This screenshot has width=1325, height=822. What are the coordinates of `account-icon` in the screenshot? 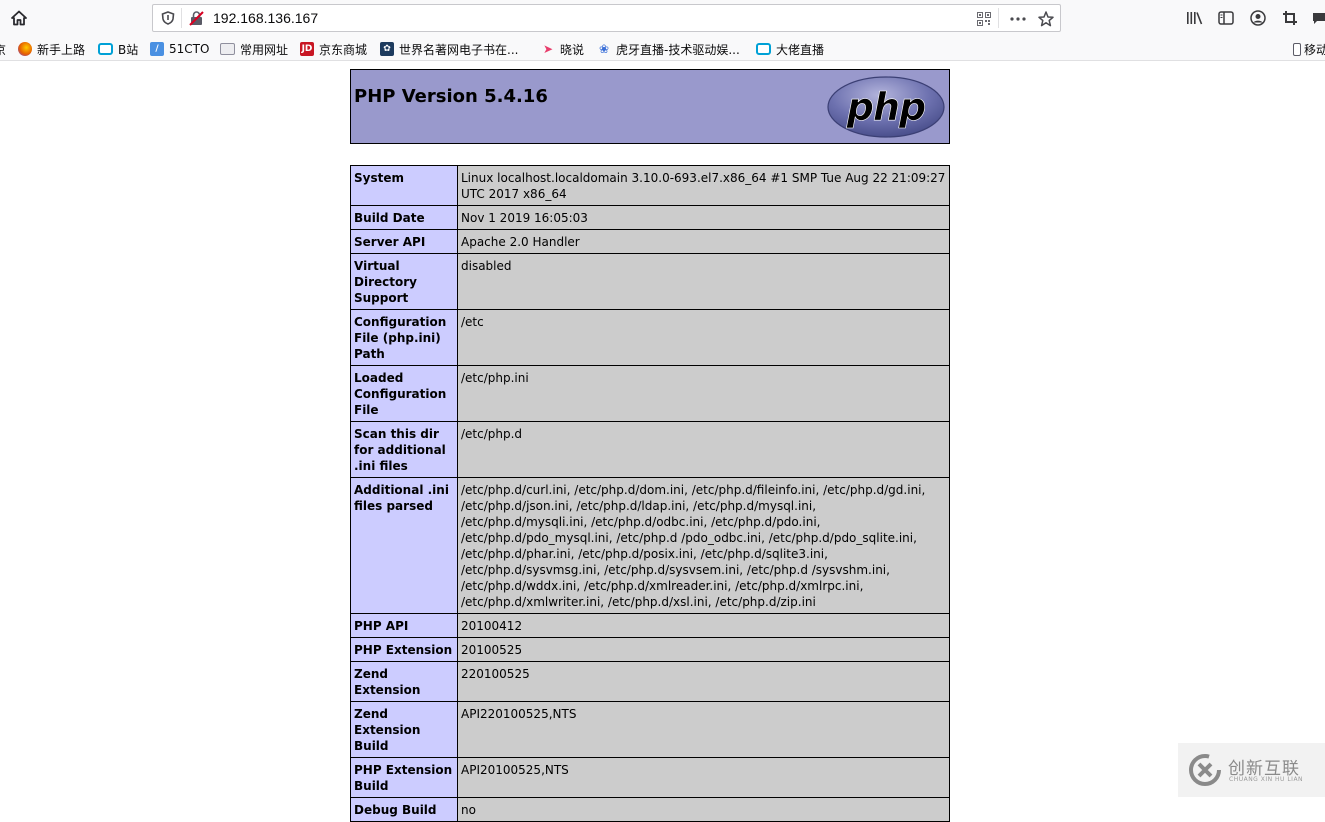 It's located at (1258, 18).